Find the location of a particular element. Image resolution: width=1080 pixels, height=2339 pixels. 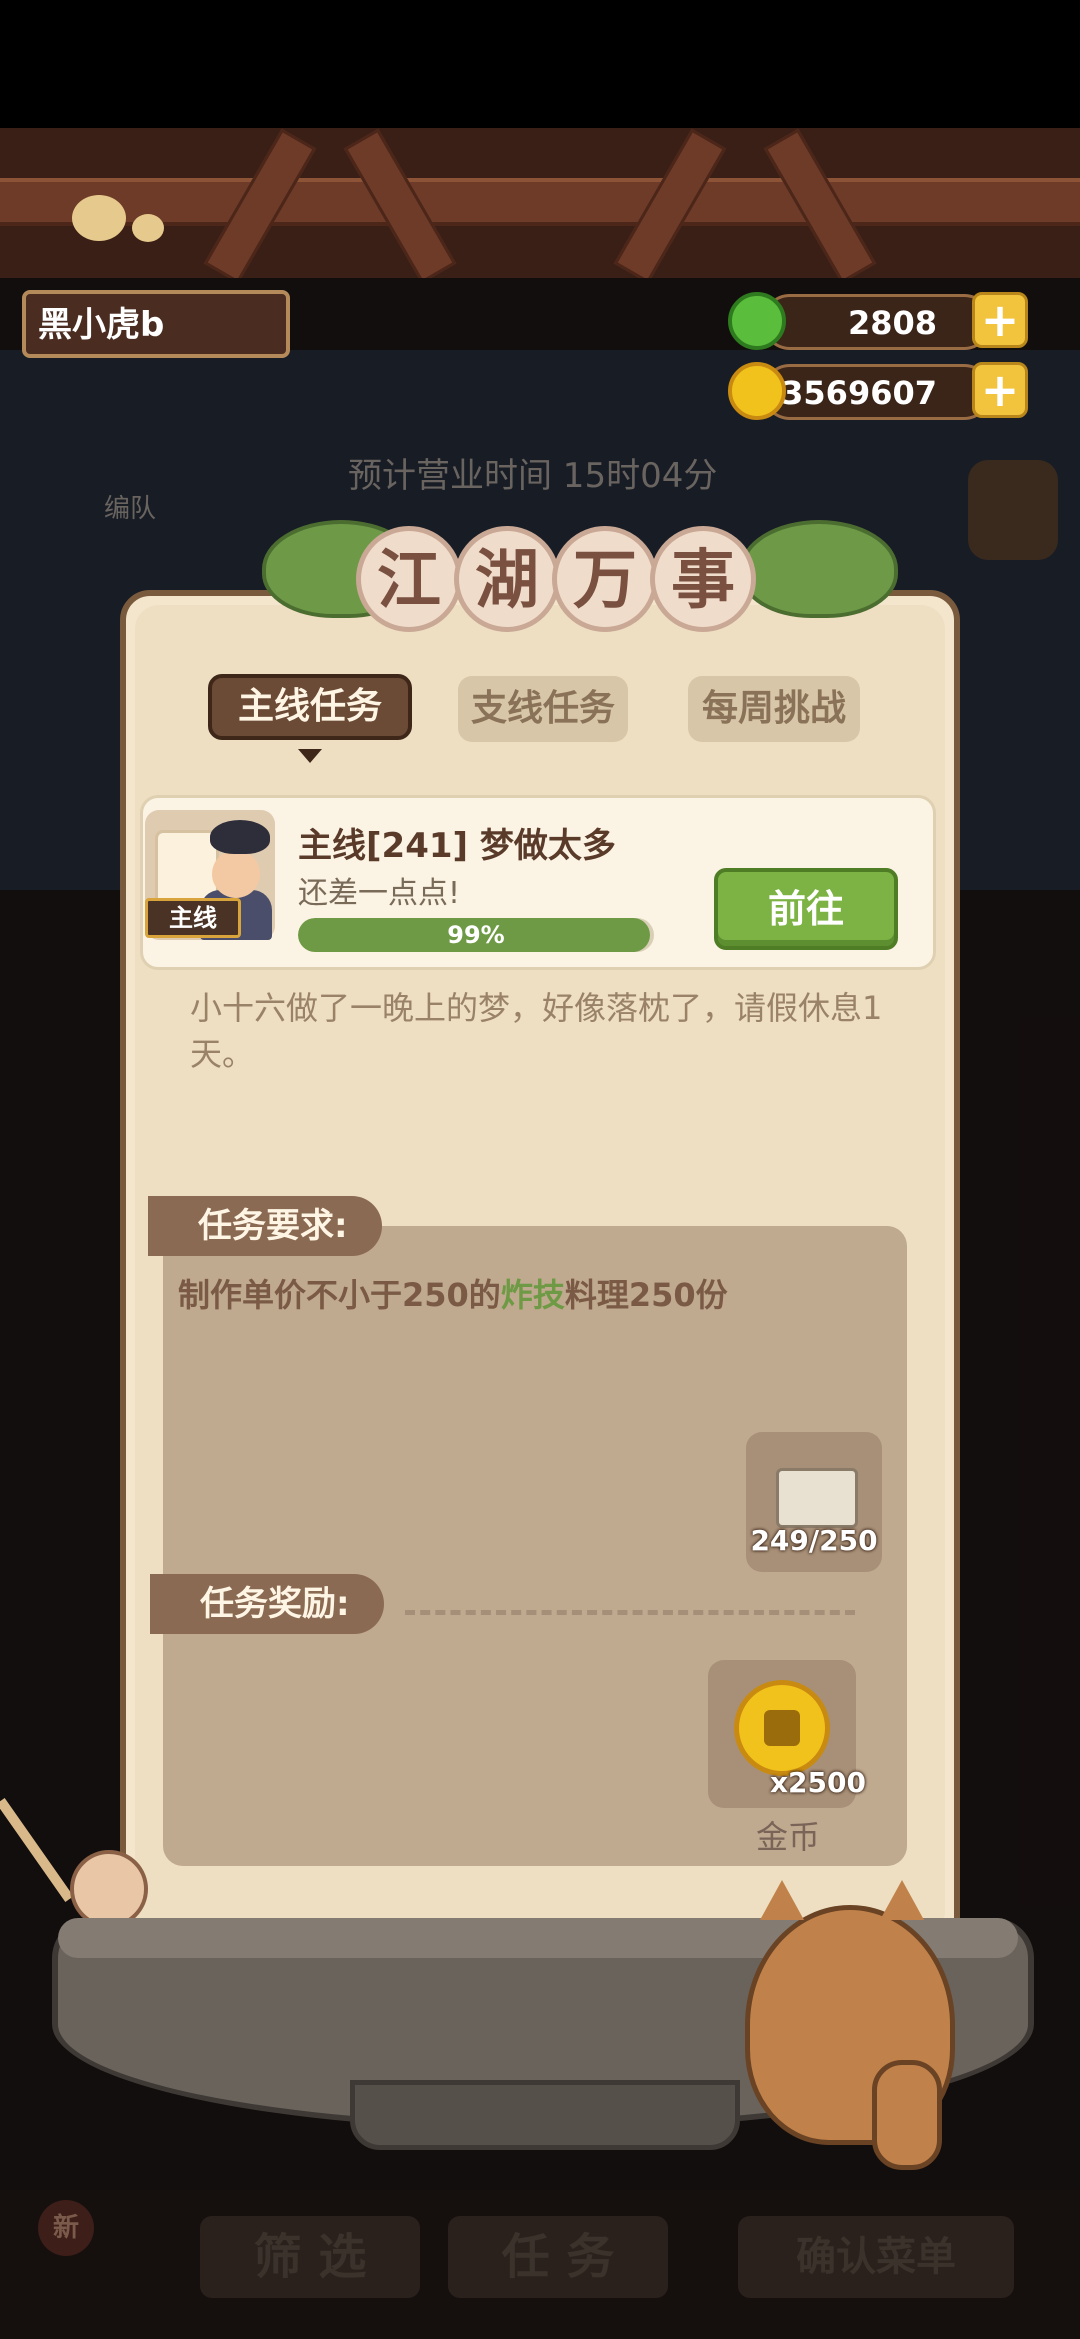

coin-icon is located at coordinates (757, 391).